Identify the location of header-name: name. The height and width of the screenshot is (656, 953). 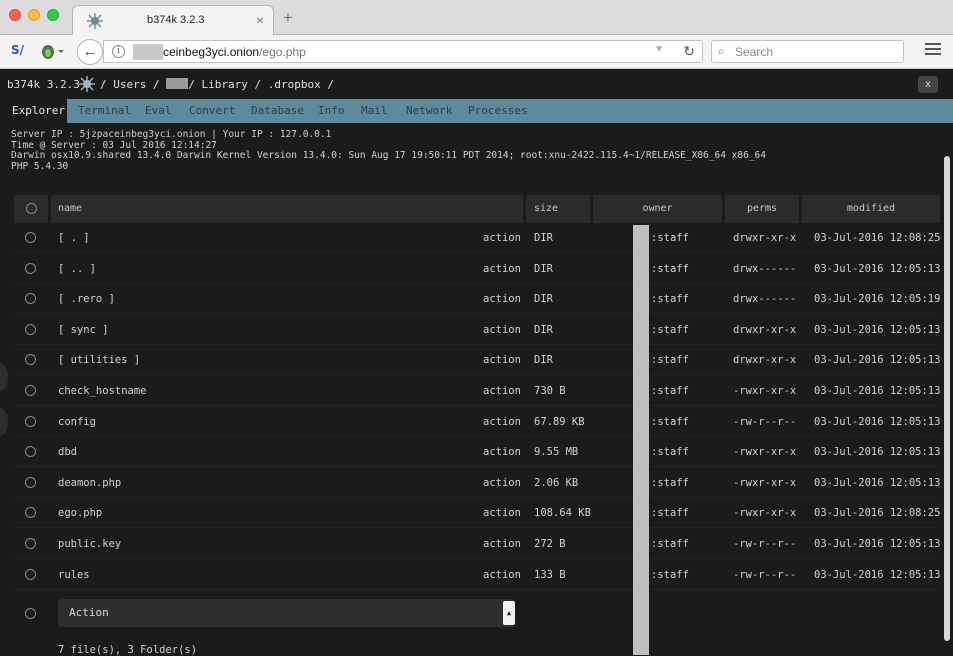
(287, 209).